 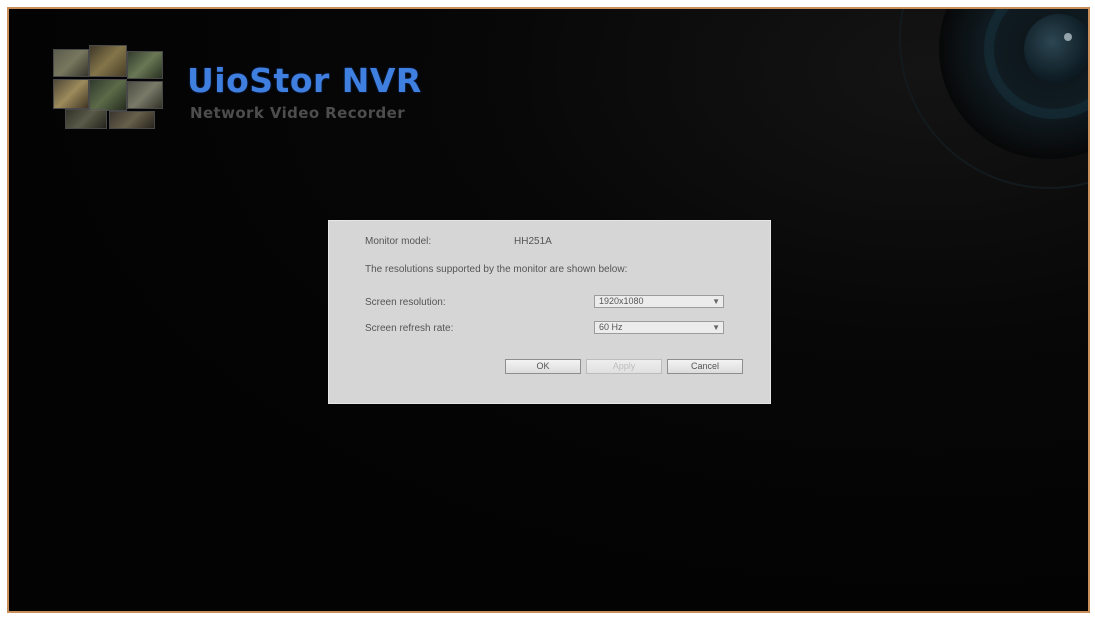 I want to click on apply-button: Apply, so click(x=624, y=366).